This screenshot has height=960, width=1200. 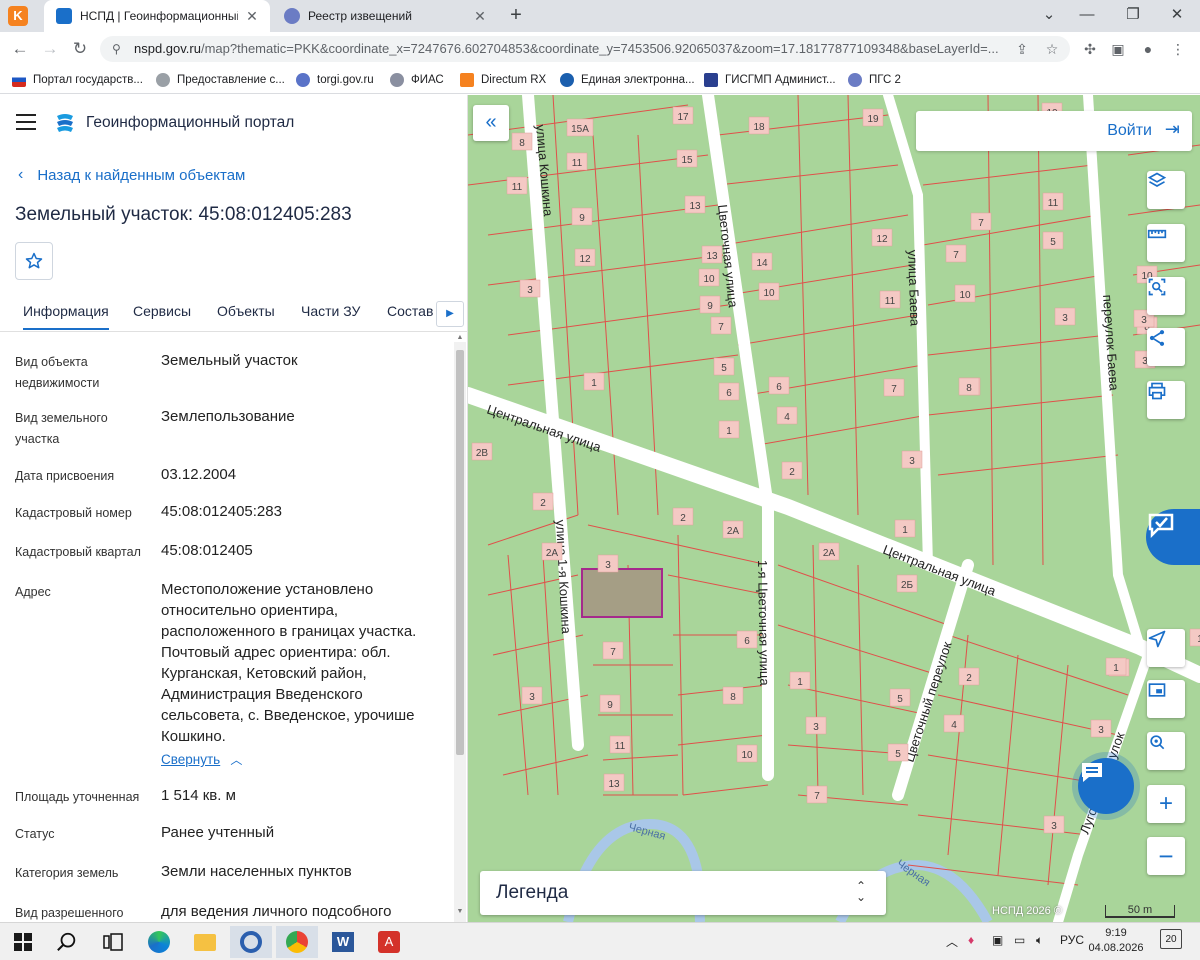 I want to click on pinned-tab-icon: K, so click(x=18, y=16).